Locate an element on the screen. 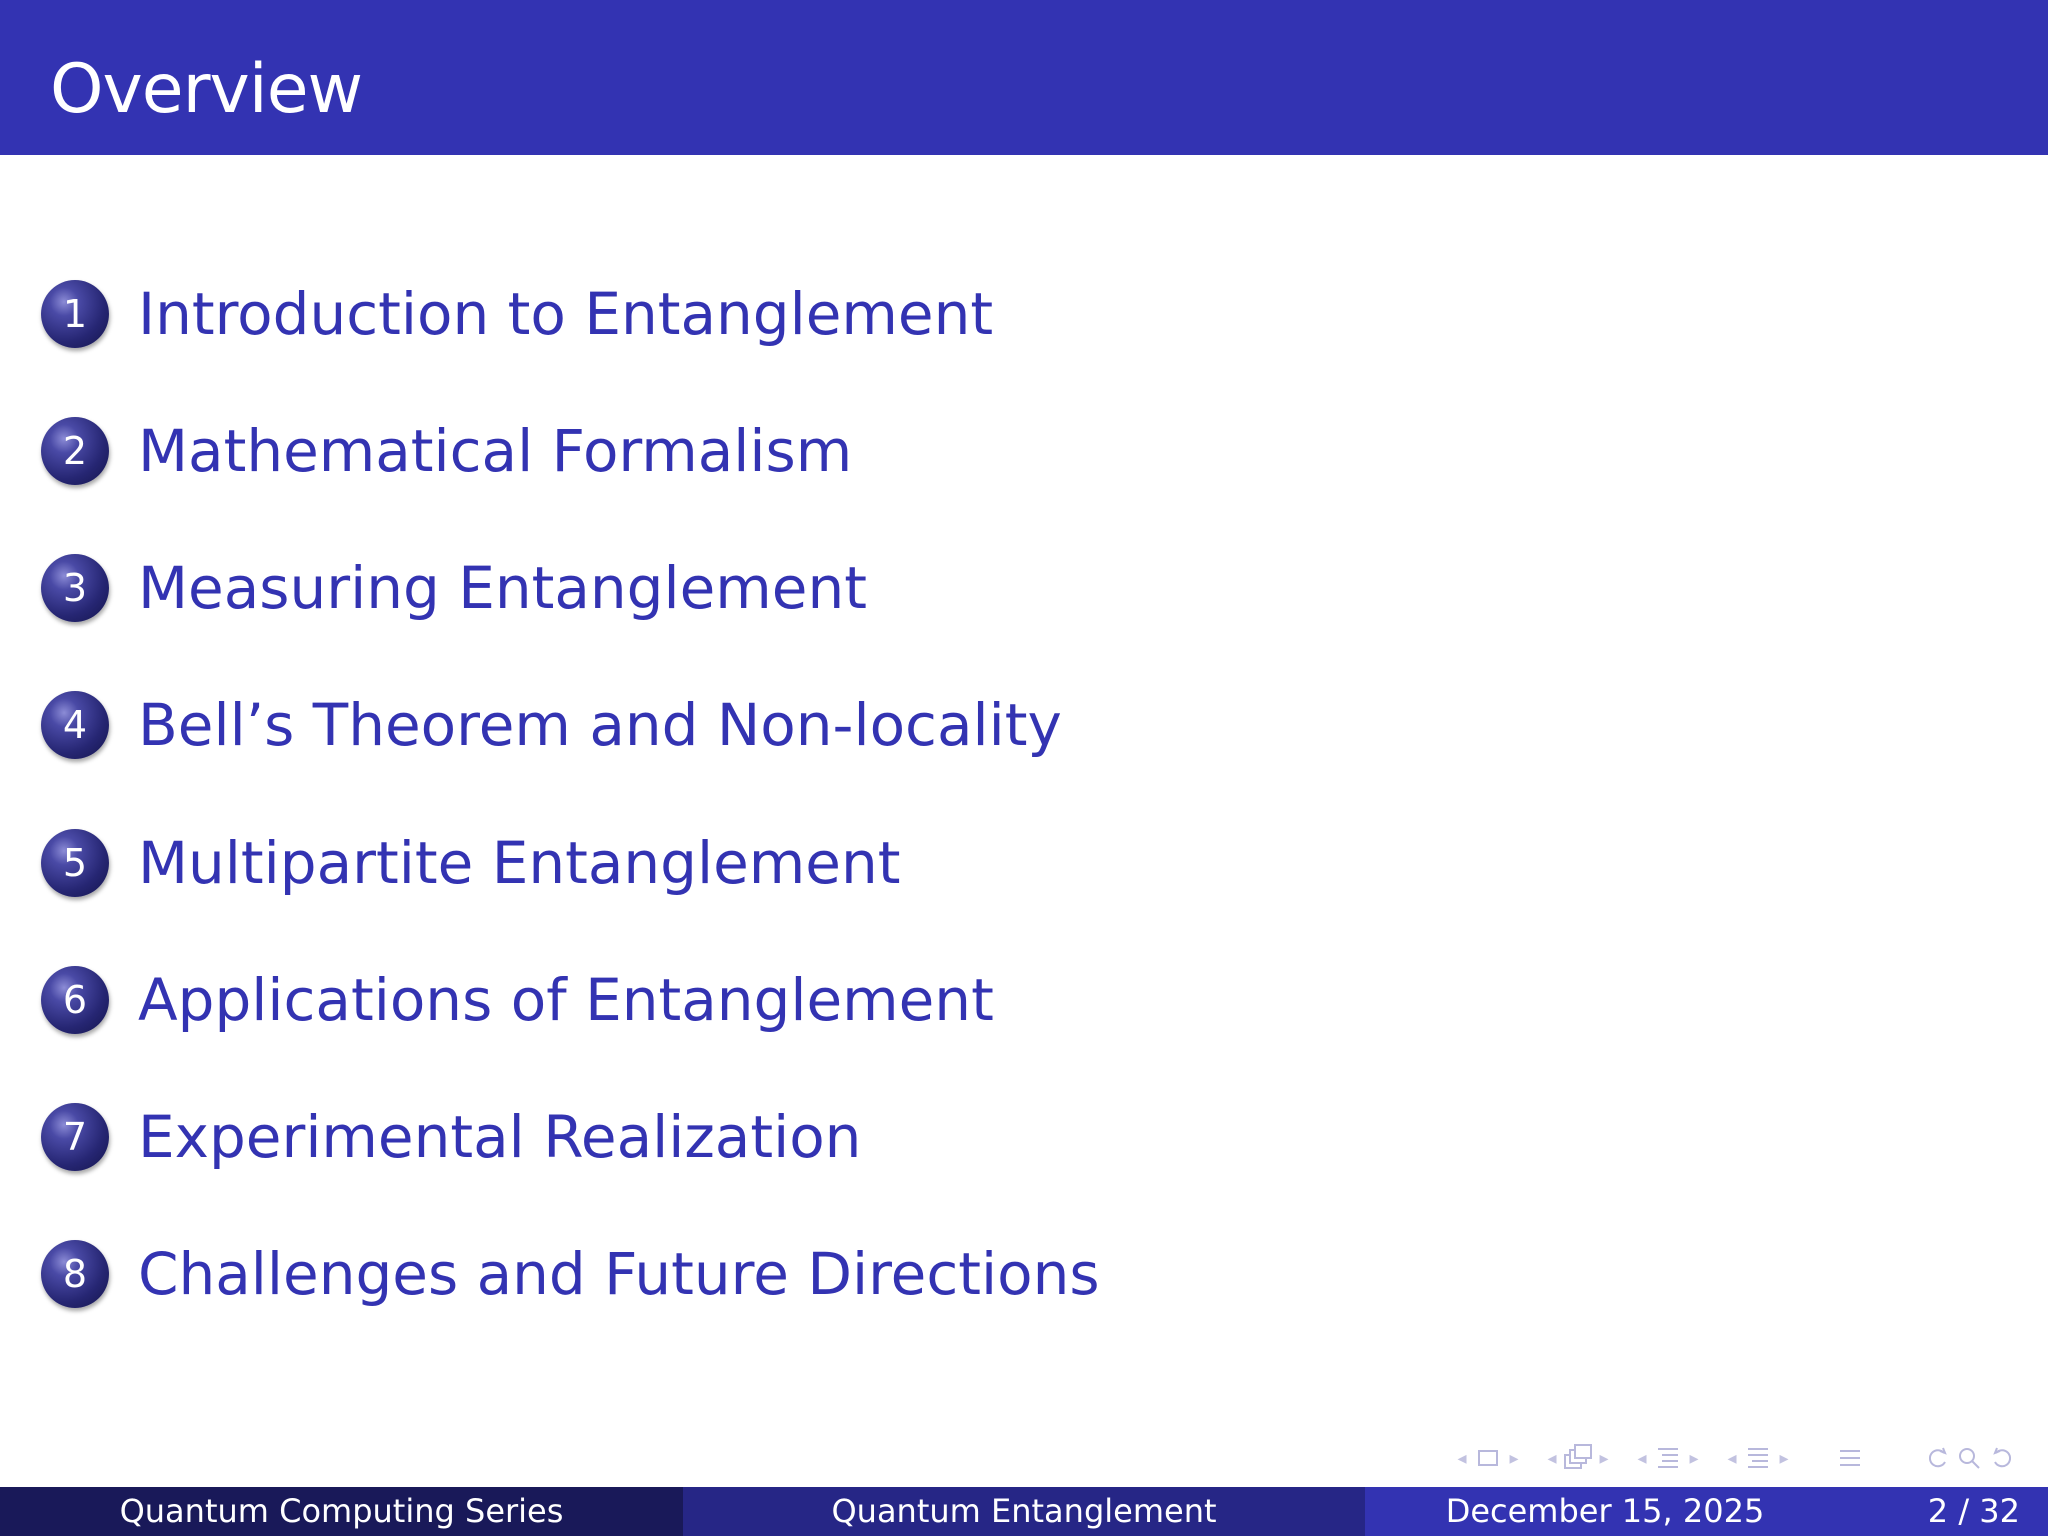  toc-item-label: Multipartite Entanglement is located at coordinates (519, 863).